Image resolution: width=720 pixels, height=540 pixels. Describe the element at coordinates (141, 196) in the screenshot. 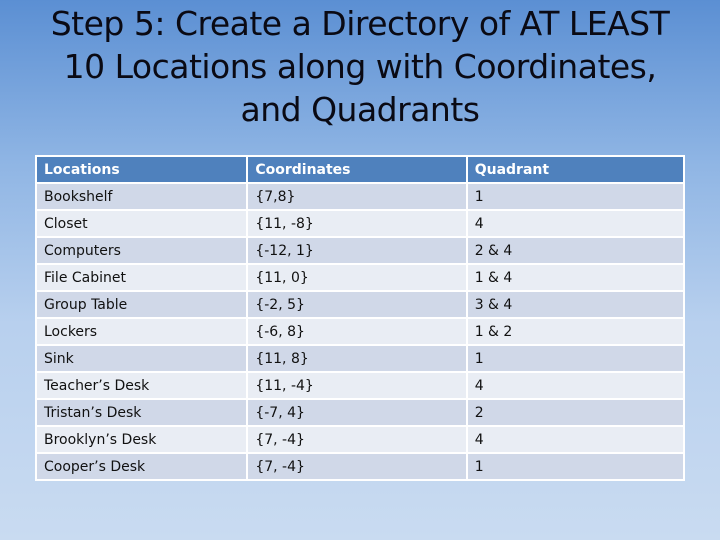

I see `cell-location: Bookshelf` at that location.